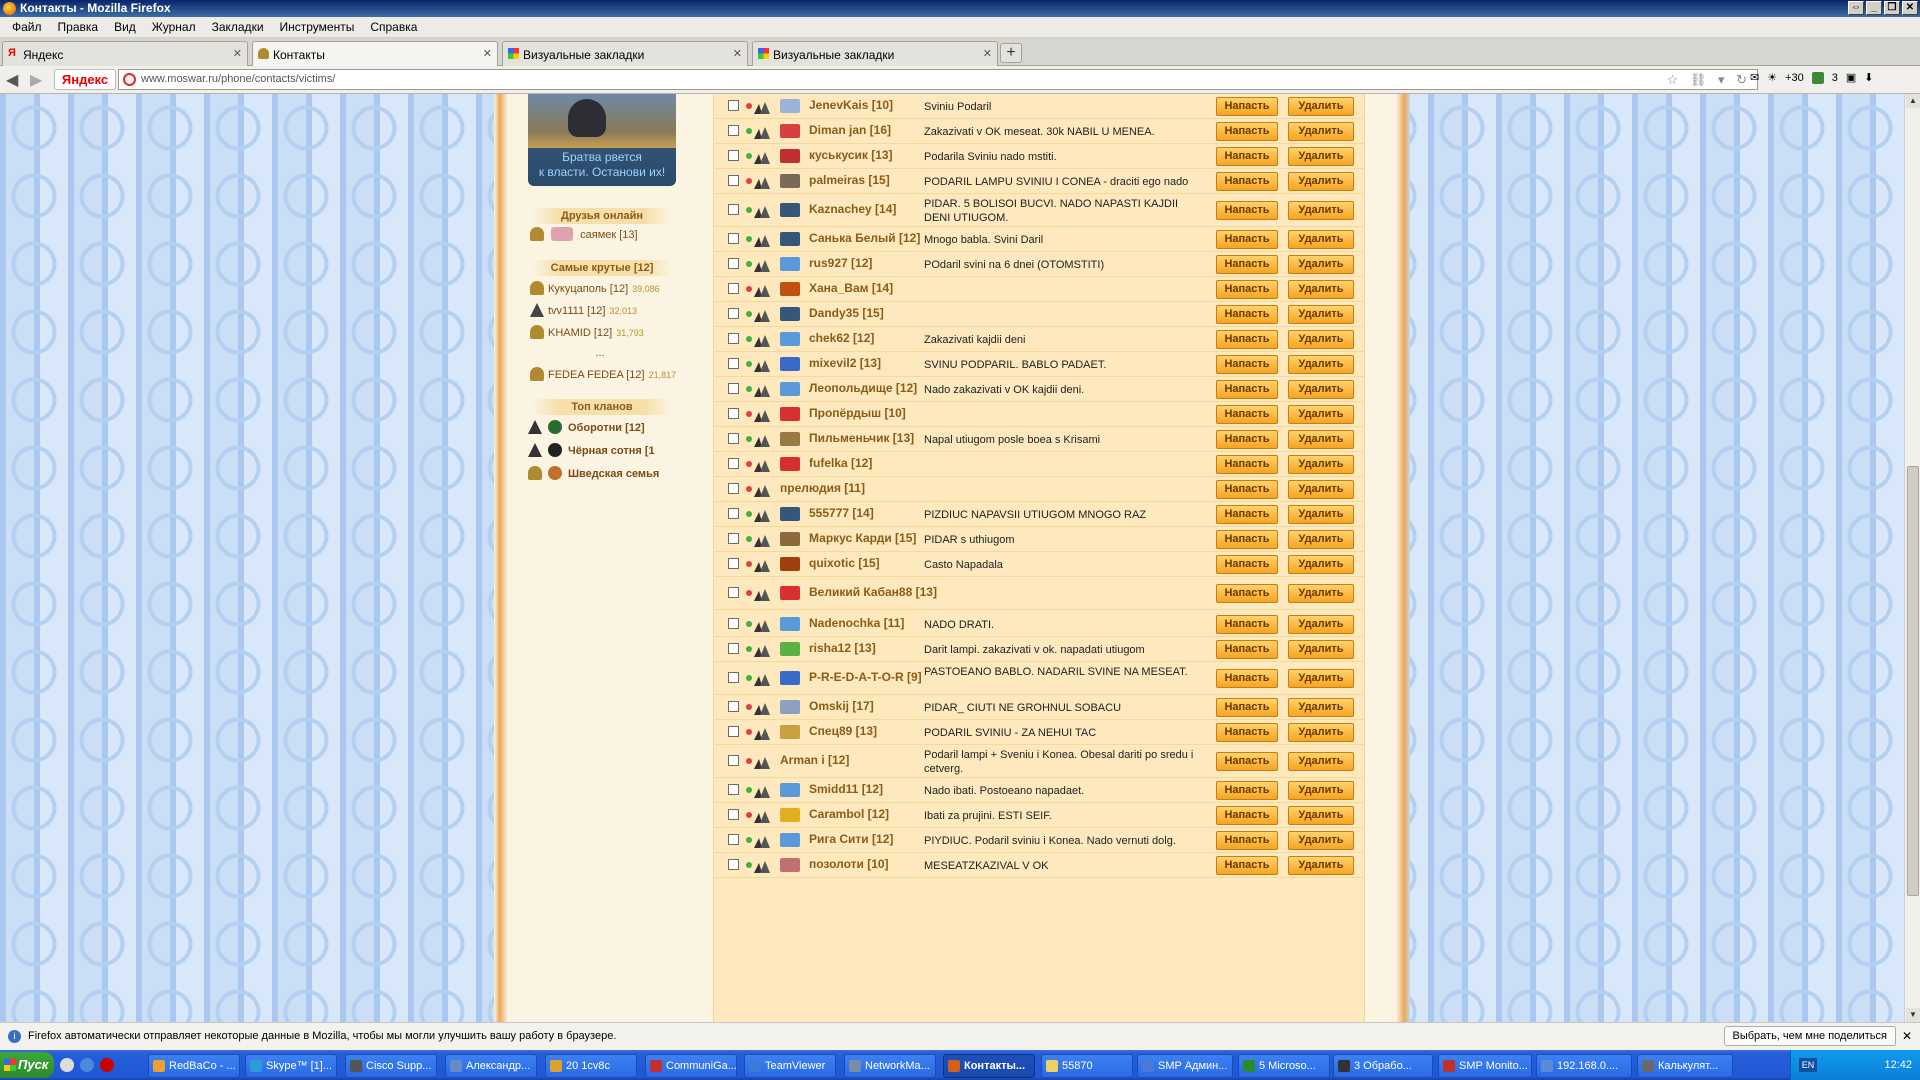  Describe the element at coordinates (605, 235) in the screenshot. I see `friend-item: саямек [13]` at that location.